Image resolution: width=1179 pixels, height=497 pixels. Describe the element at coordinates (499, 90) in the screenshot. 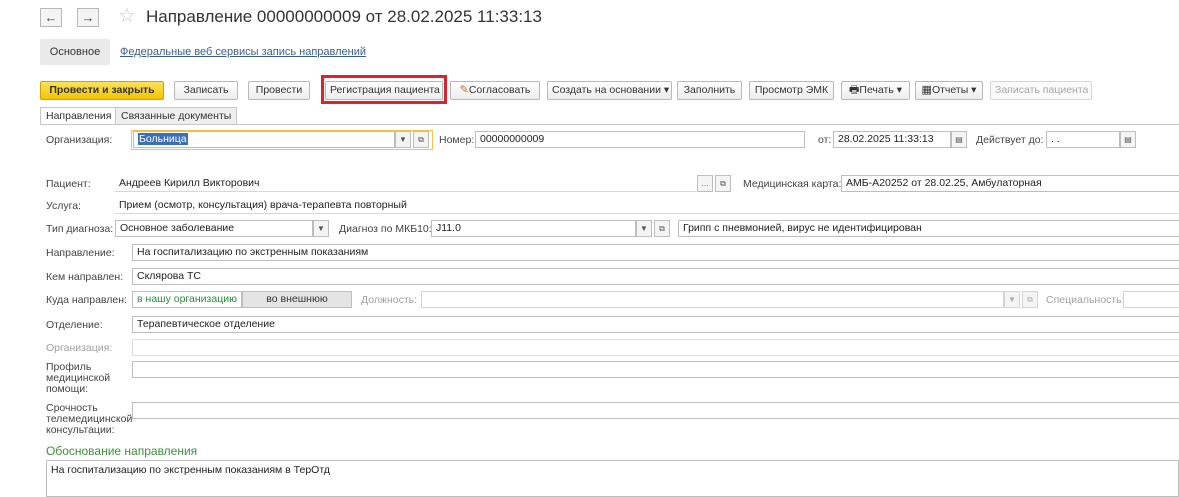

I see `agree-label: Согласовать` at that location.